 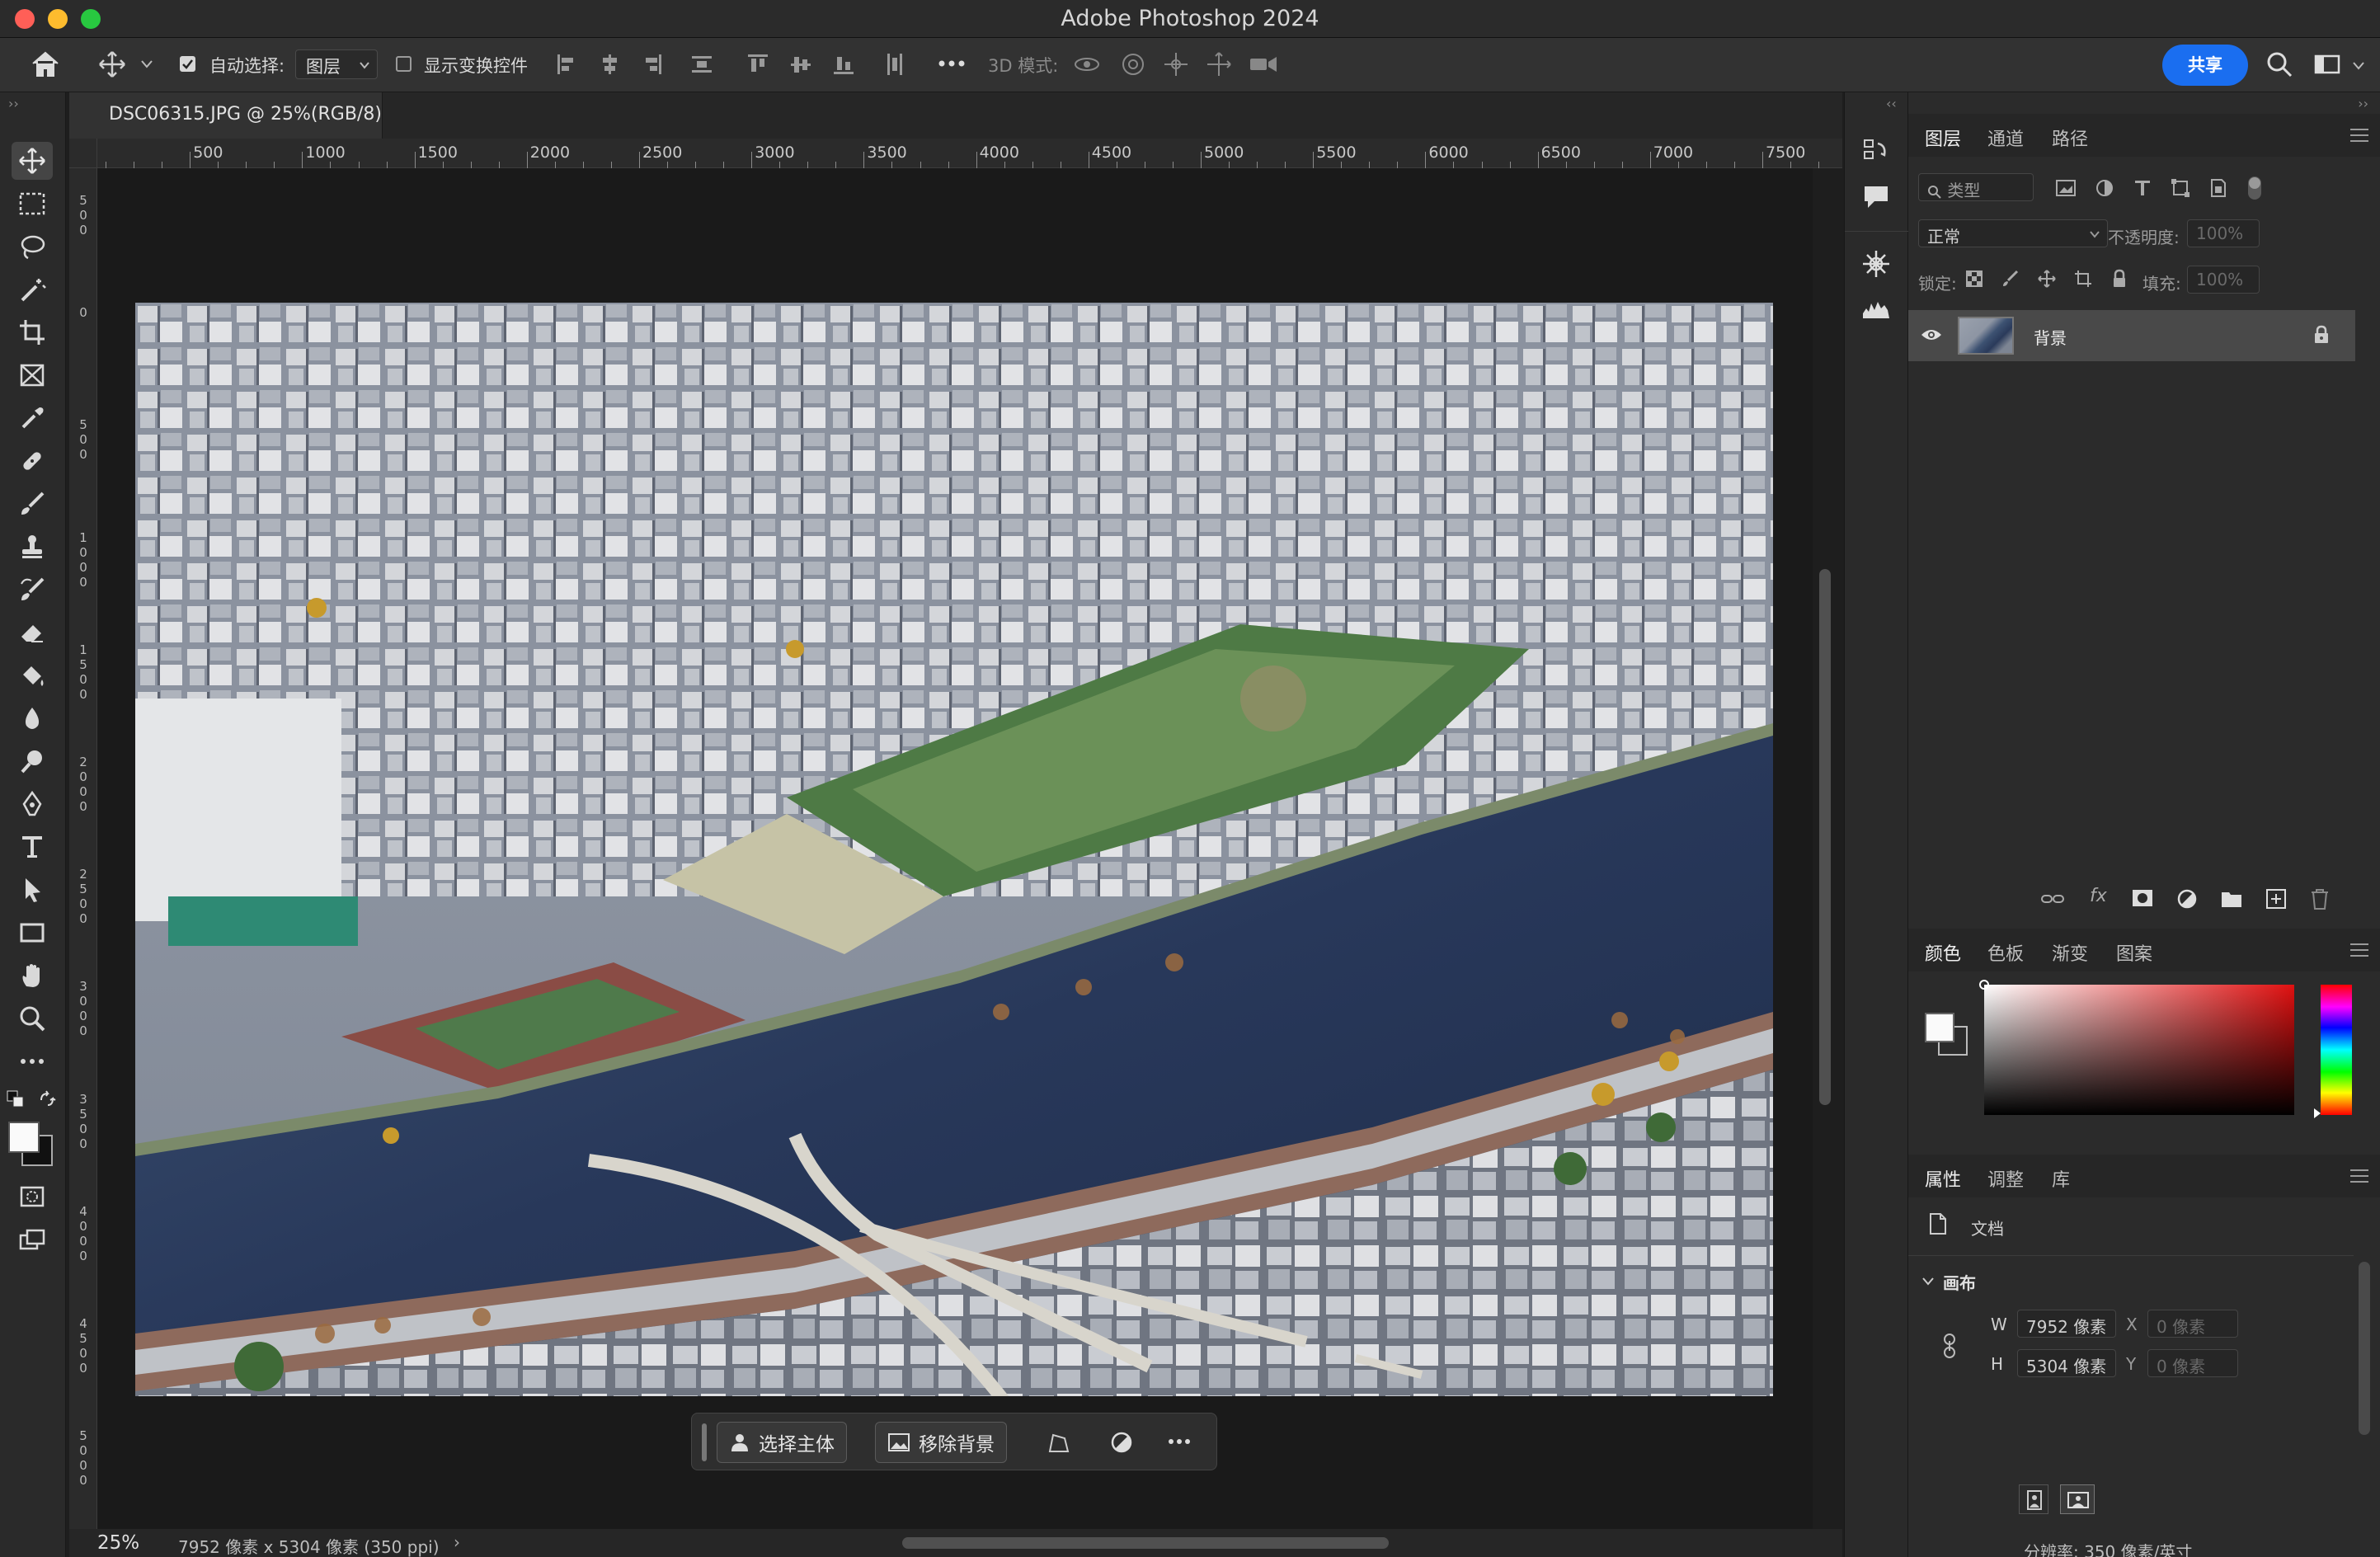 I want to click on tab-adjustments: 调整, so click(x=2005, y=1179).